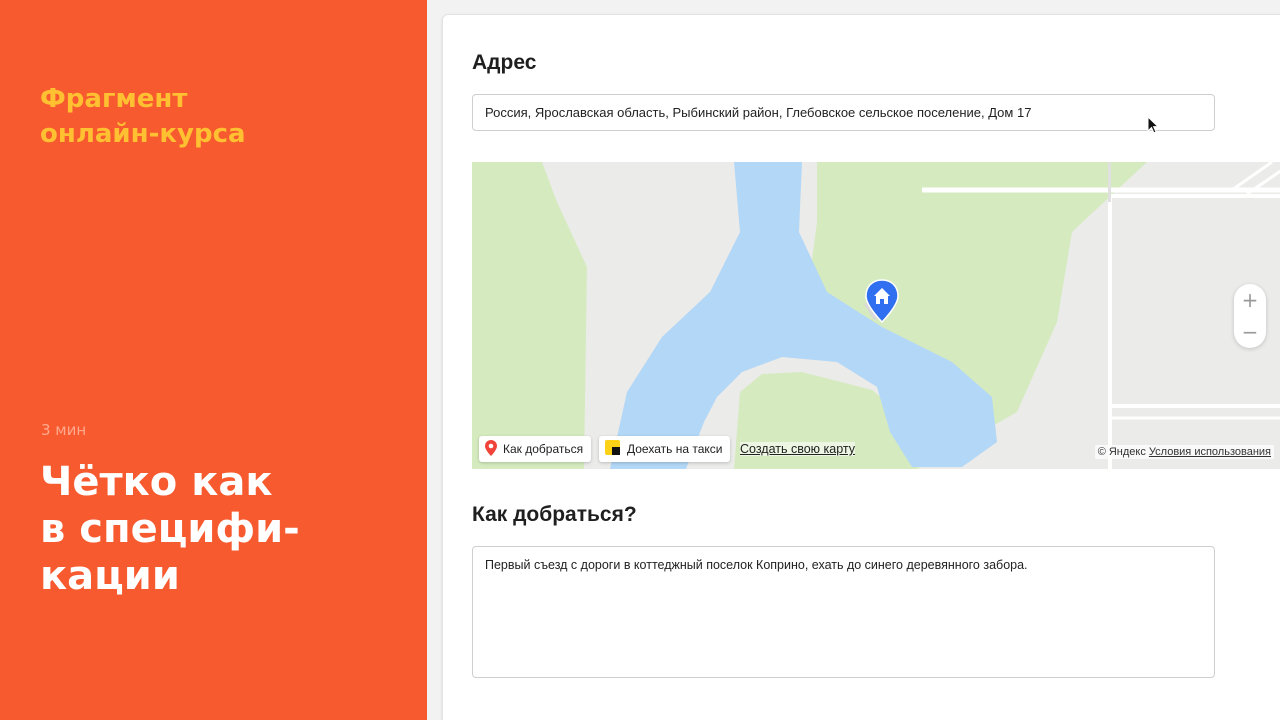 This screenshot has width=1280, height=720. I want to click on route-button: Как добраться, so click(535, 449).